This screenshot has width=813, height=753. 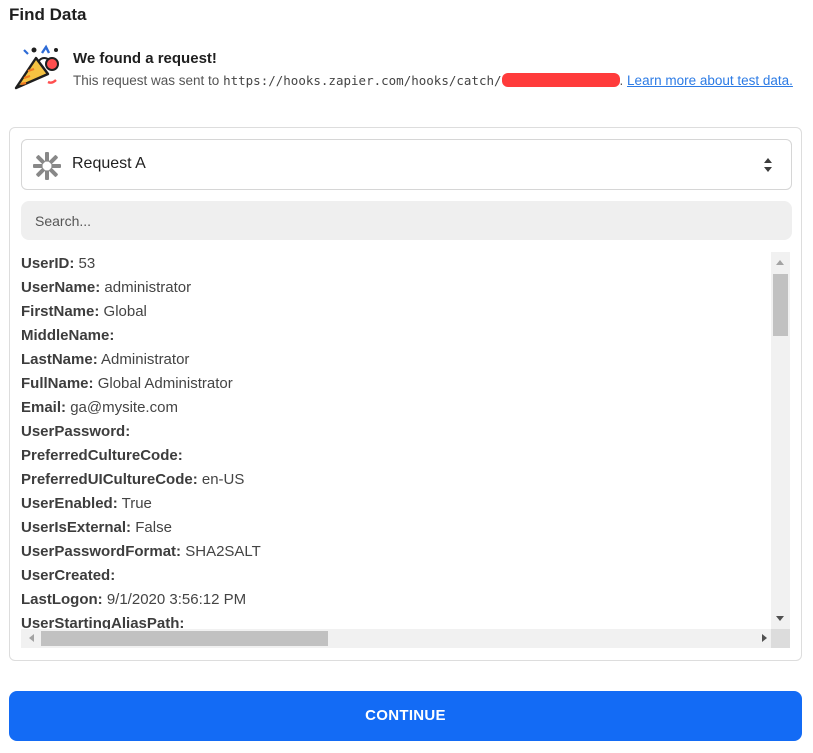 I want to click on vertical-scroll-thumb, so click(x=780, y=305).